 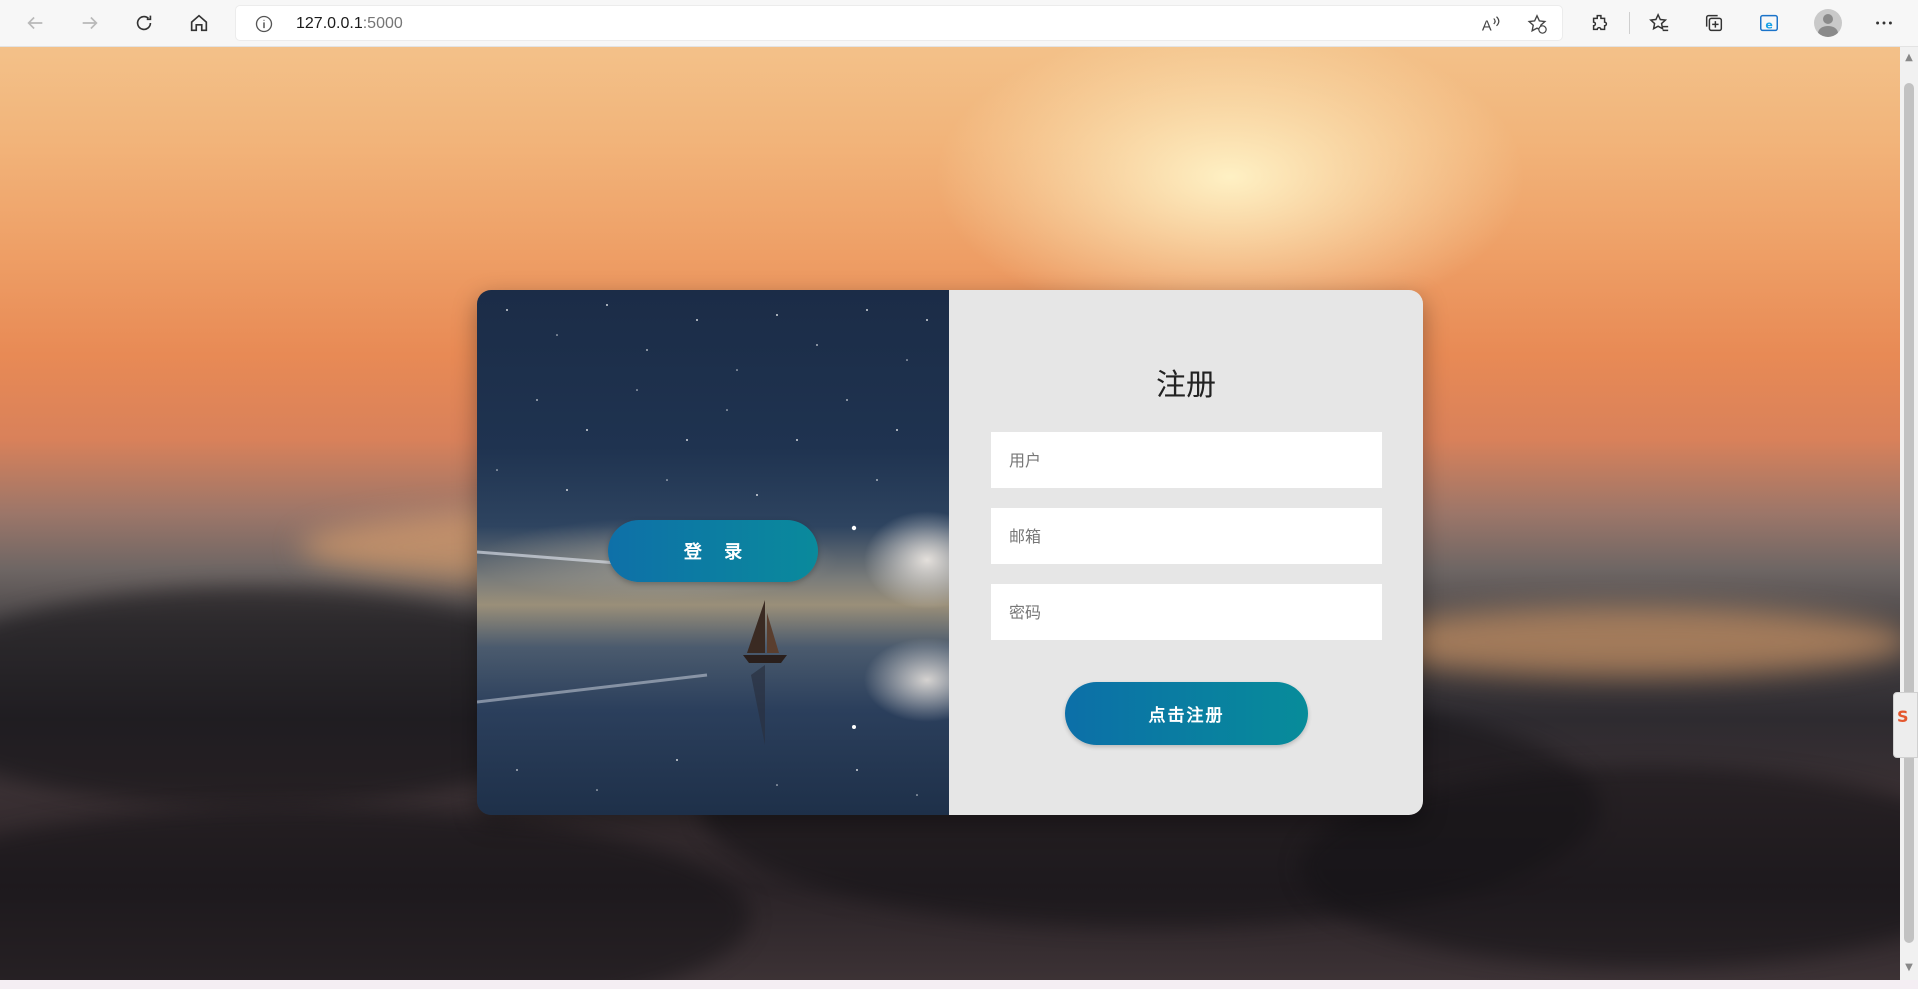 What do you see at coordinates (765, 672) in the screenshot?
I see `sailboat-image` at bounding box center [765, 672].